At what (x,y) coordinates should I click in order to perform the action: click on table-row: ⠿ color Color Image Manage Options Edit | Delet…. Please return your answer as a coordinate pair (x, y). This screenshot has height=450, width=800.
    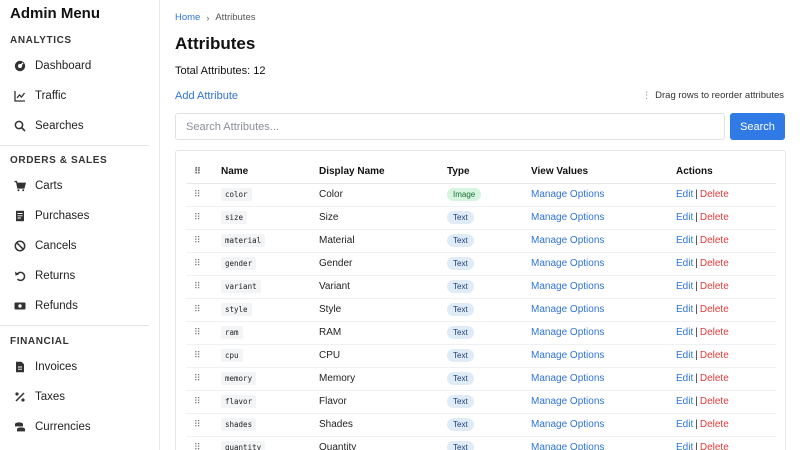
    Looking at the image, I should click on (481, 195).